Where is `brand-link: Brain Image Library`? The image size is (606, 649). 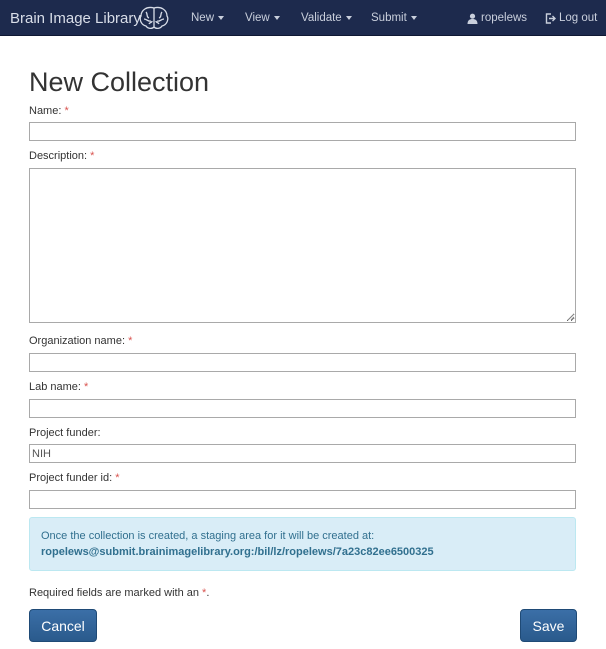 brand-link: Brain Image Library is located at coordinates (75, 18).